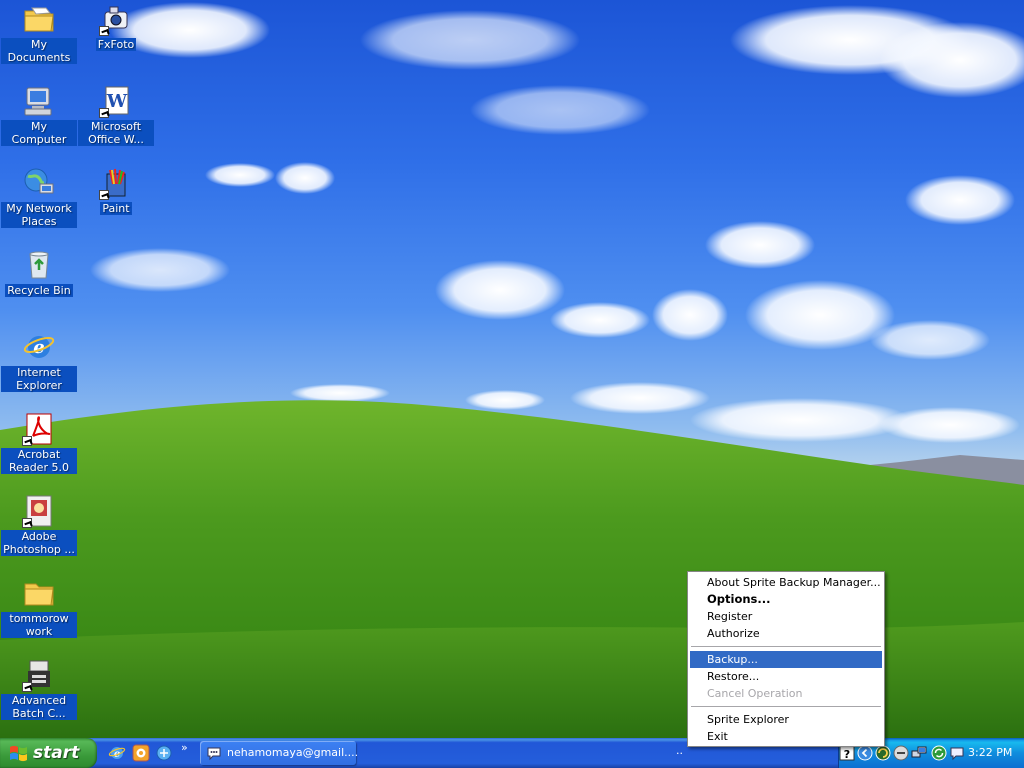  Describe the element at coordinates (865, 753) in the screenshot. I see `tray-show-hidden-chevron-icon` at that location.